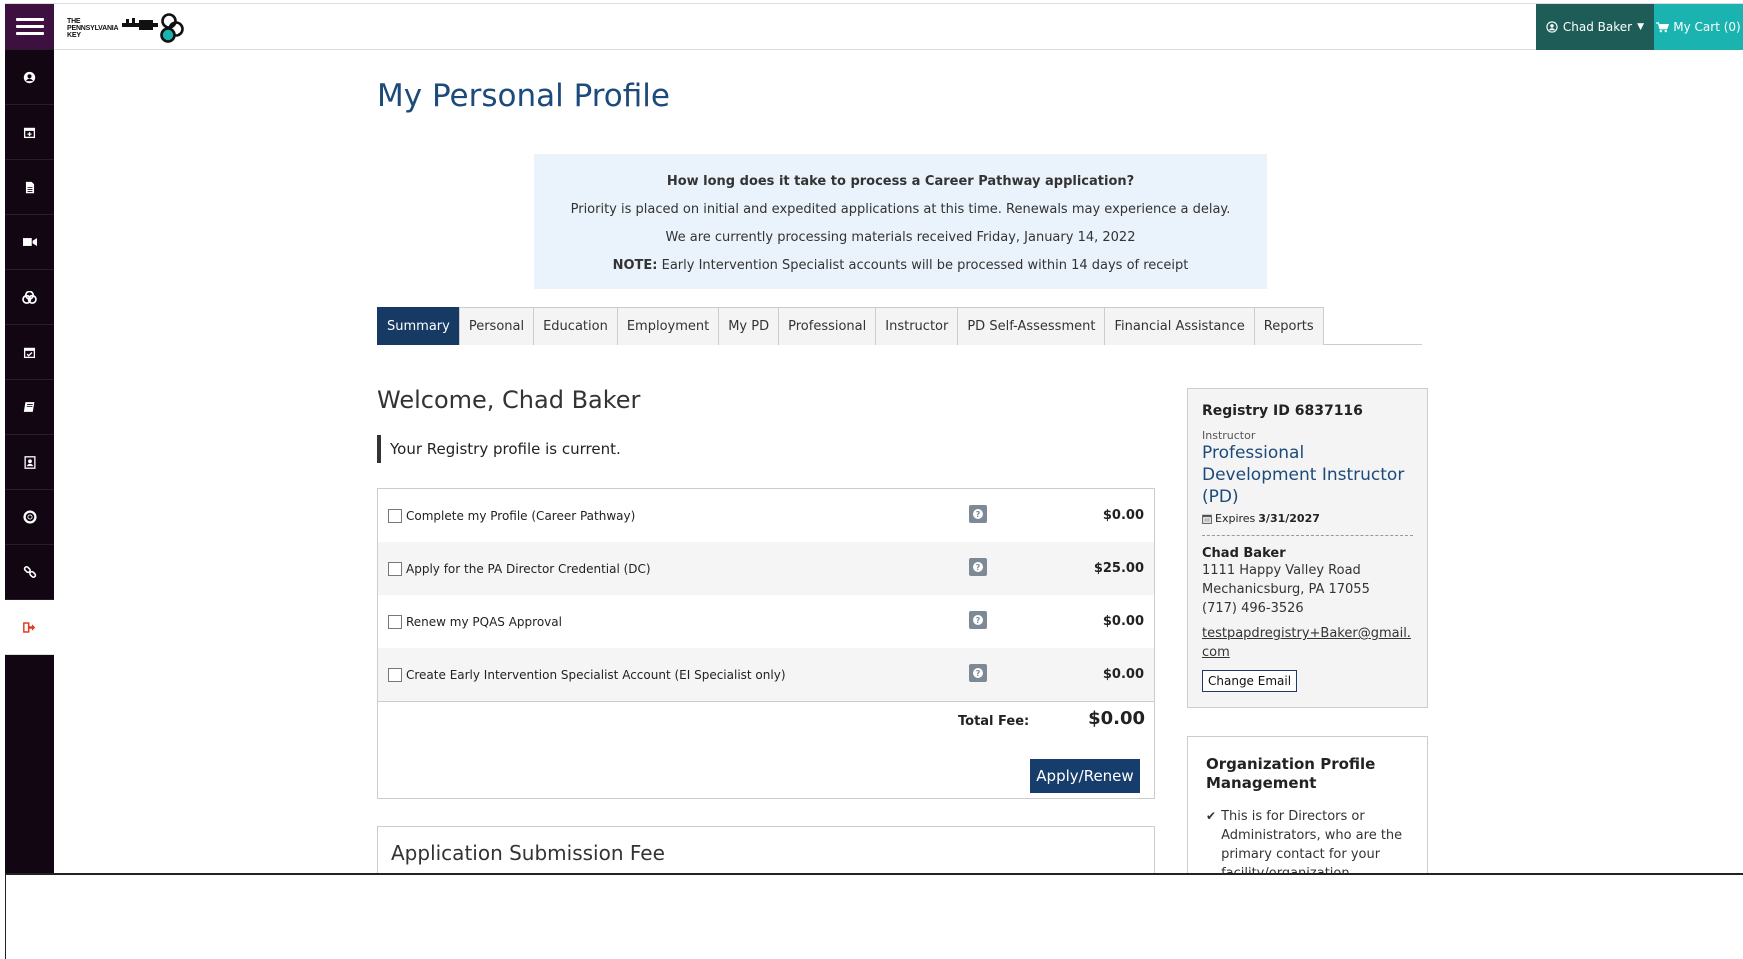 This screenshot has width=1743, height=959. I want to click on total-label: Total Fee:, so click(994, 721).